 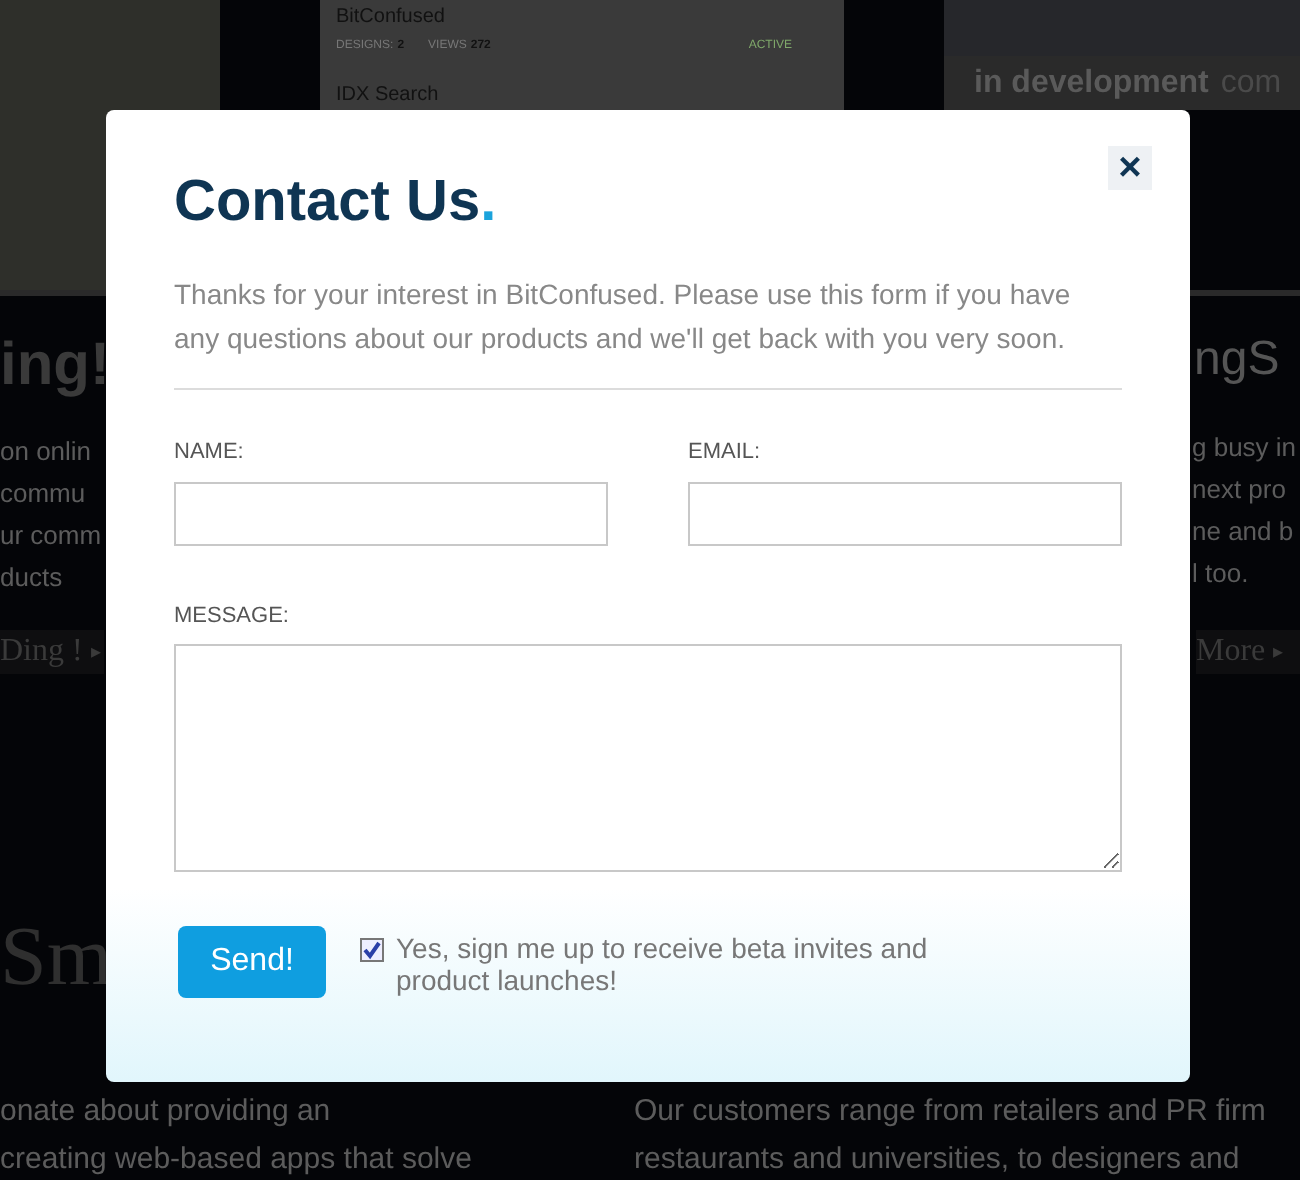 What do you see at coordinates (232, 616) in the screenshot?
I see `field-label: MESSAGE:` at bounding box center [232, 616].